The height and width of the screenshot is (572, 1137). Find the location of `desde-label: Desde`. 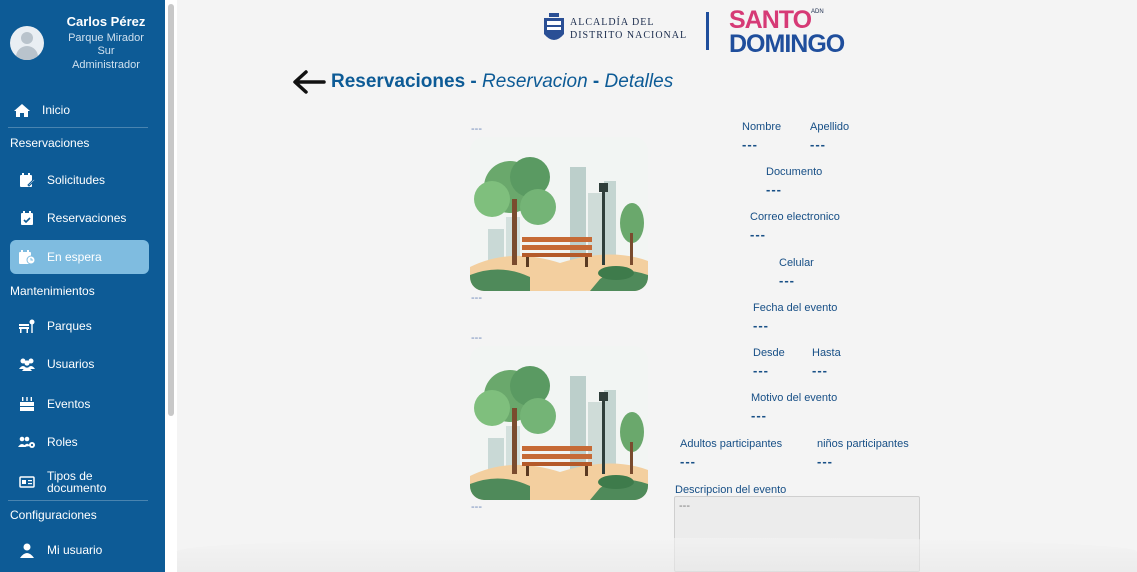

desde-label: Desde is located at coordinates (769, 353).